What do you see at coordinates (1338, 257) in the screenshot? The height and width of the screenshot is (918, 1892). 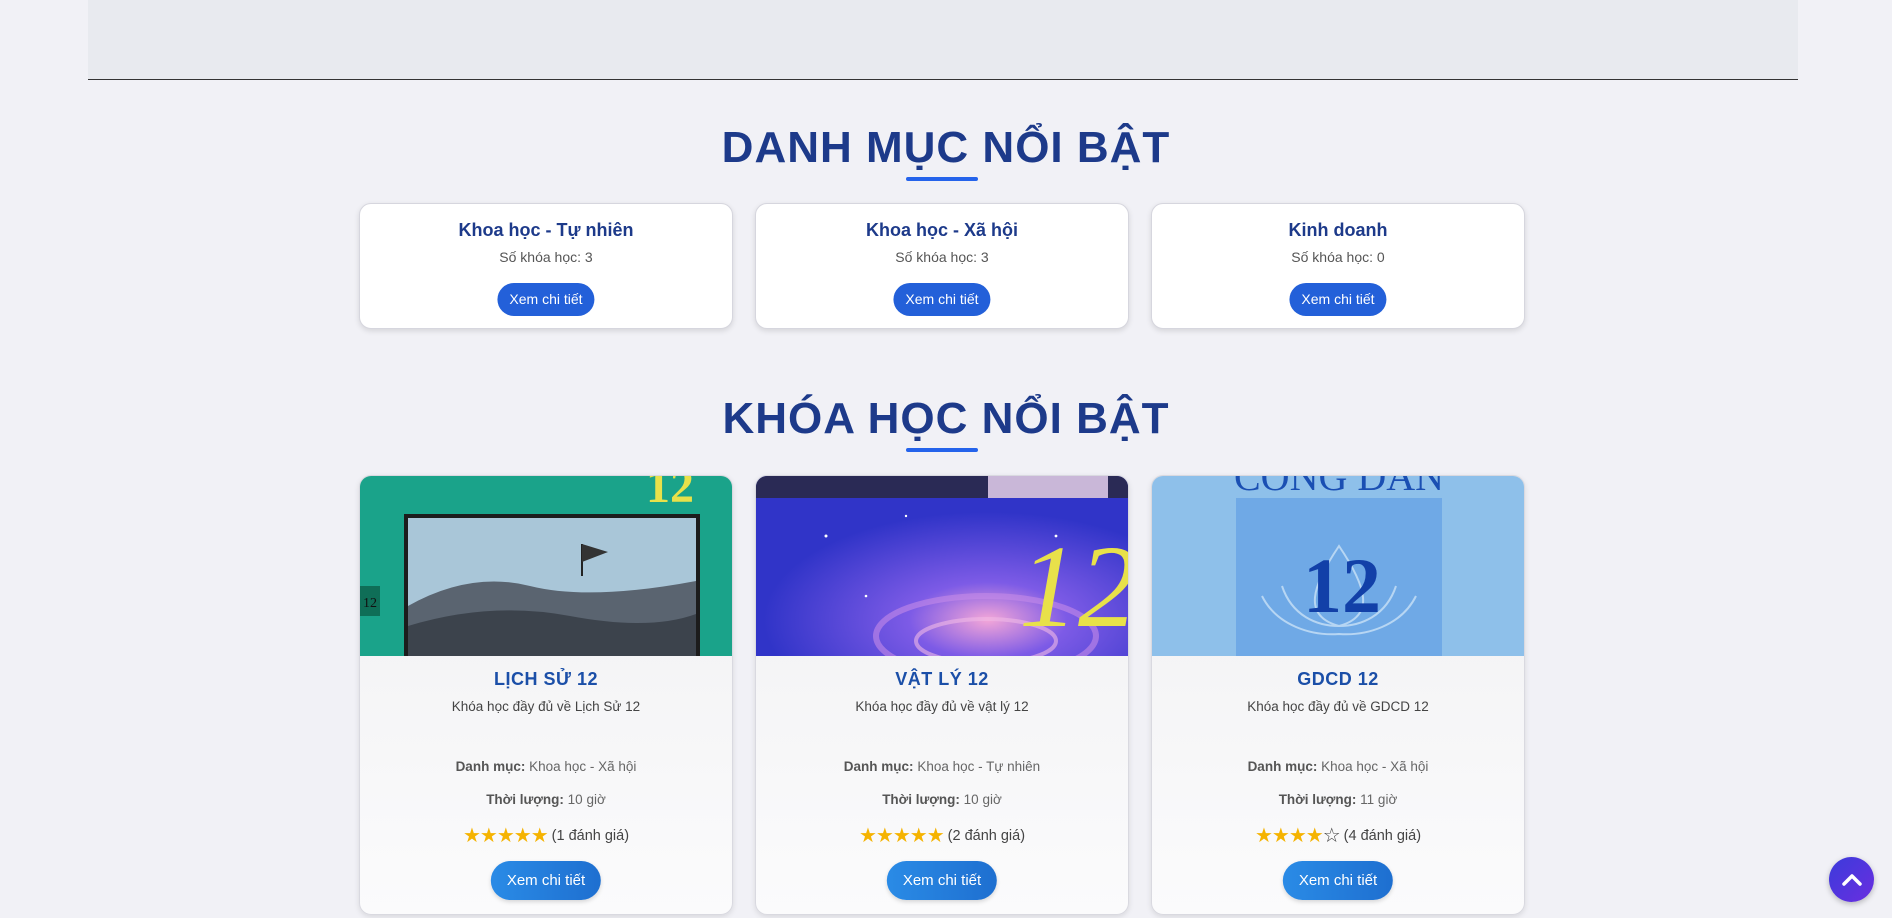 I see `category-count: Số khóa học: 0` at bounding box center [1338, 257].